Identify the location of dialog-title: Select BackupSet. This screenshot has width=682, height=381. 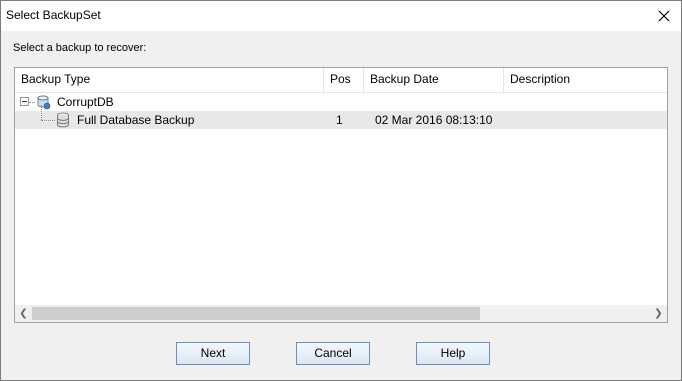
(53, 15).